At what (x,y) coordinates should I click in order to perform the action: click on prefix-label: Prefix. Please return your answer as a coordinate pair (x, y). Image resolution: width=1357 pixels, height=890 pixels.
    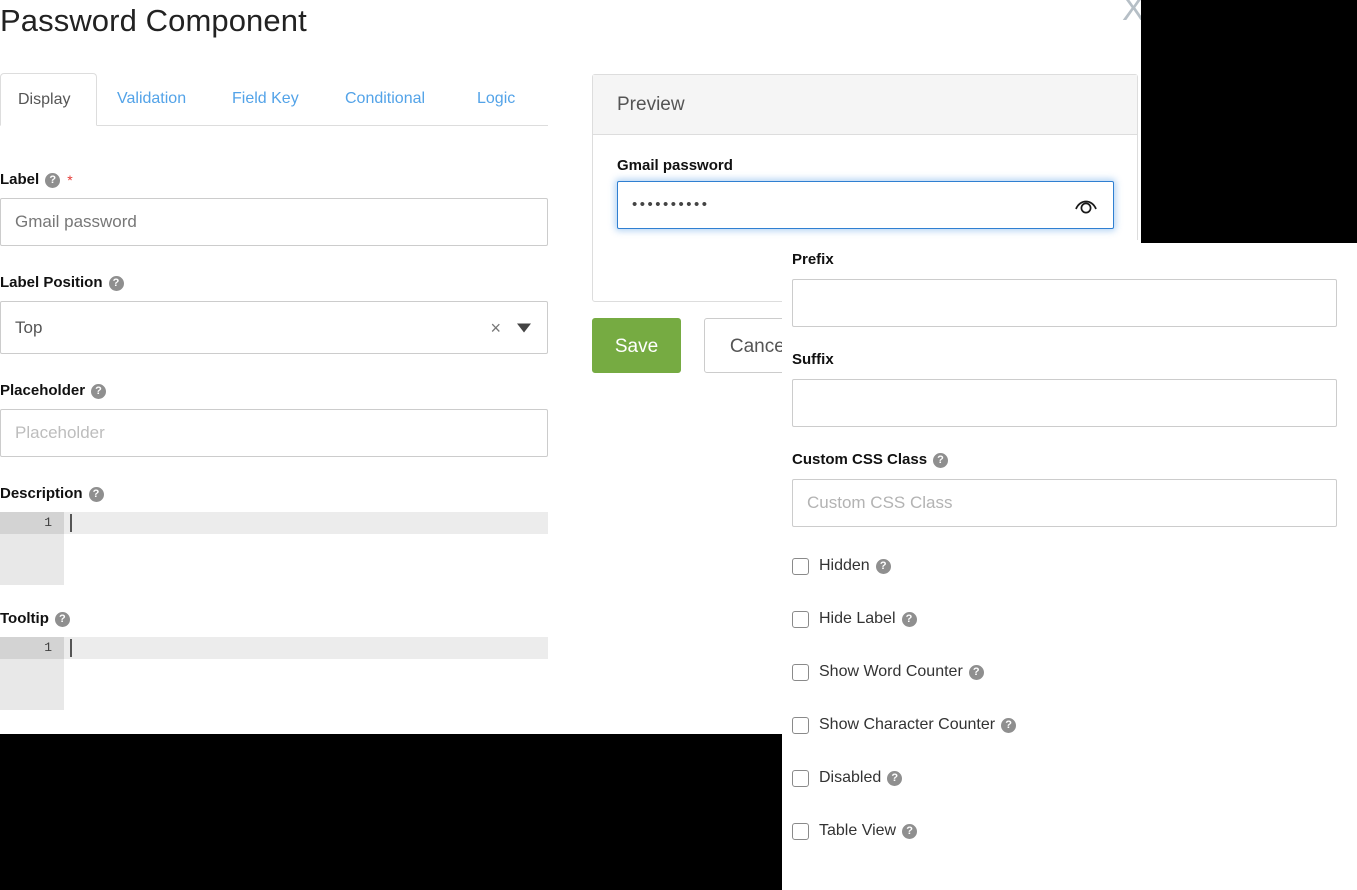
    Looking at the image, I should click on (813, 259).